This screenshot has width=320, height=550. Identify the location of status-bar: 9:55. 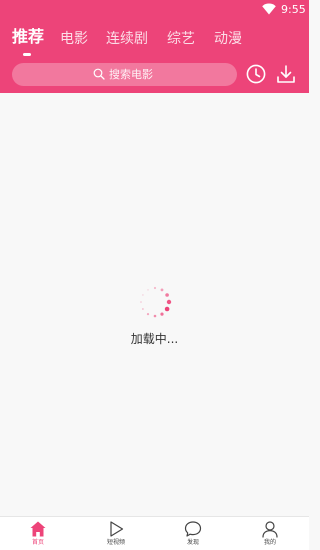
(154, 10).